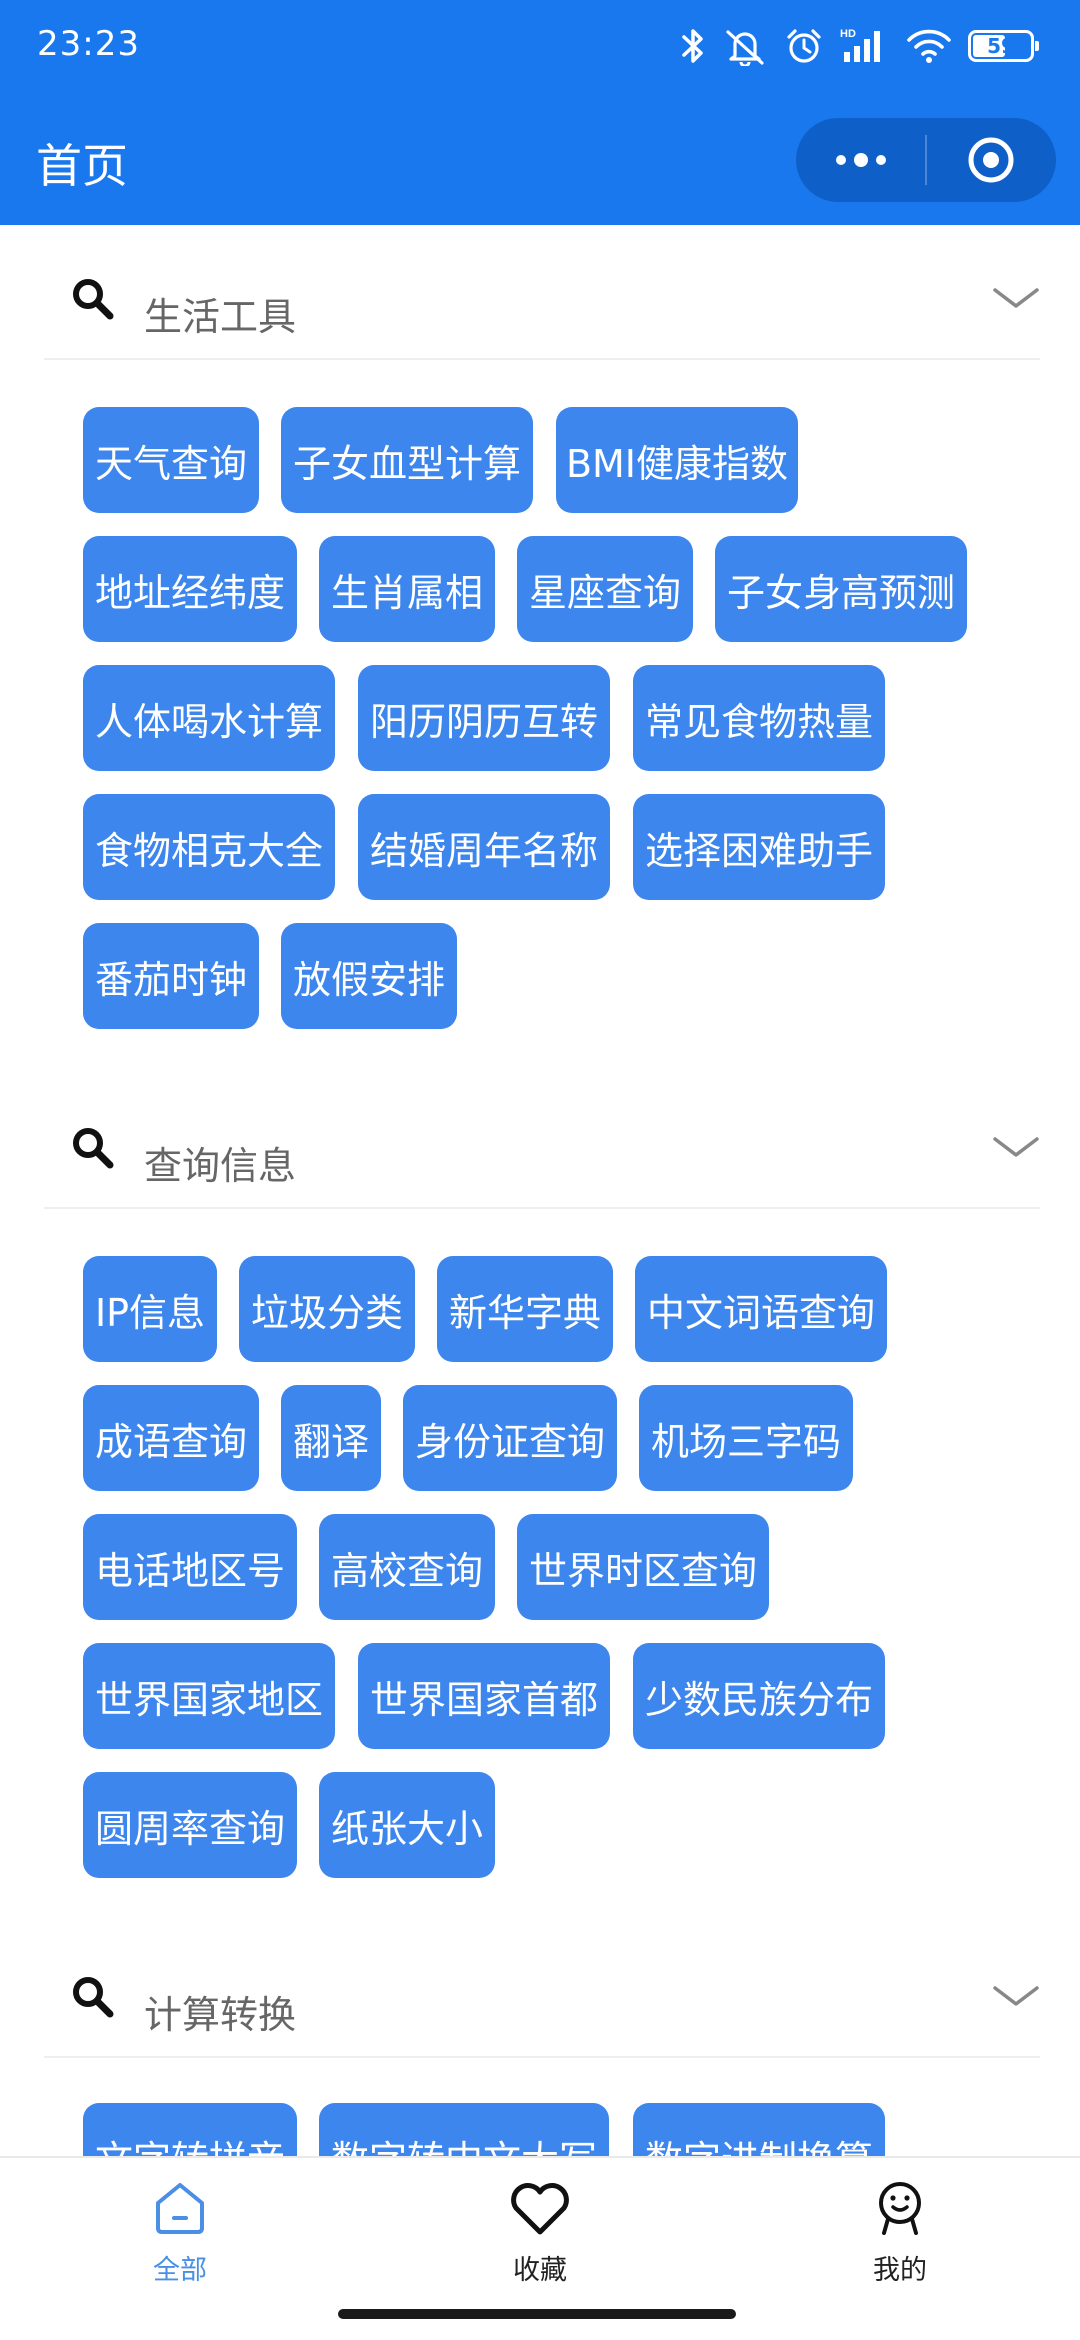 This screenshot has height=2340, width=1080. What do you see at coordinates (190, 589) in the screenshot?
I see `tag-button: 地址经纬度` at bounding box center [190, 589].